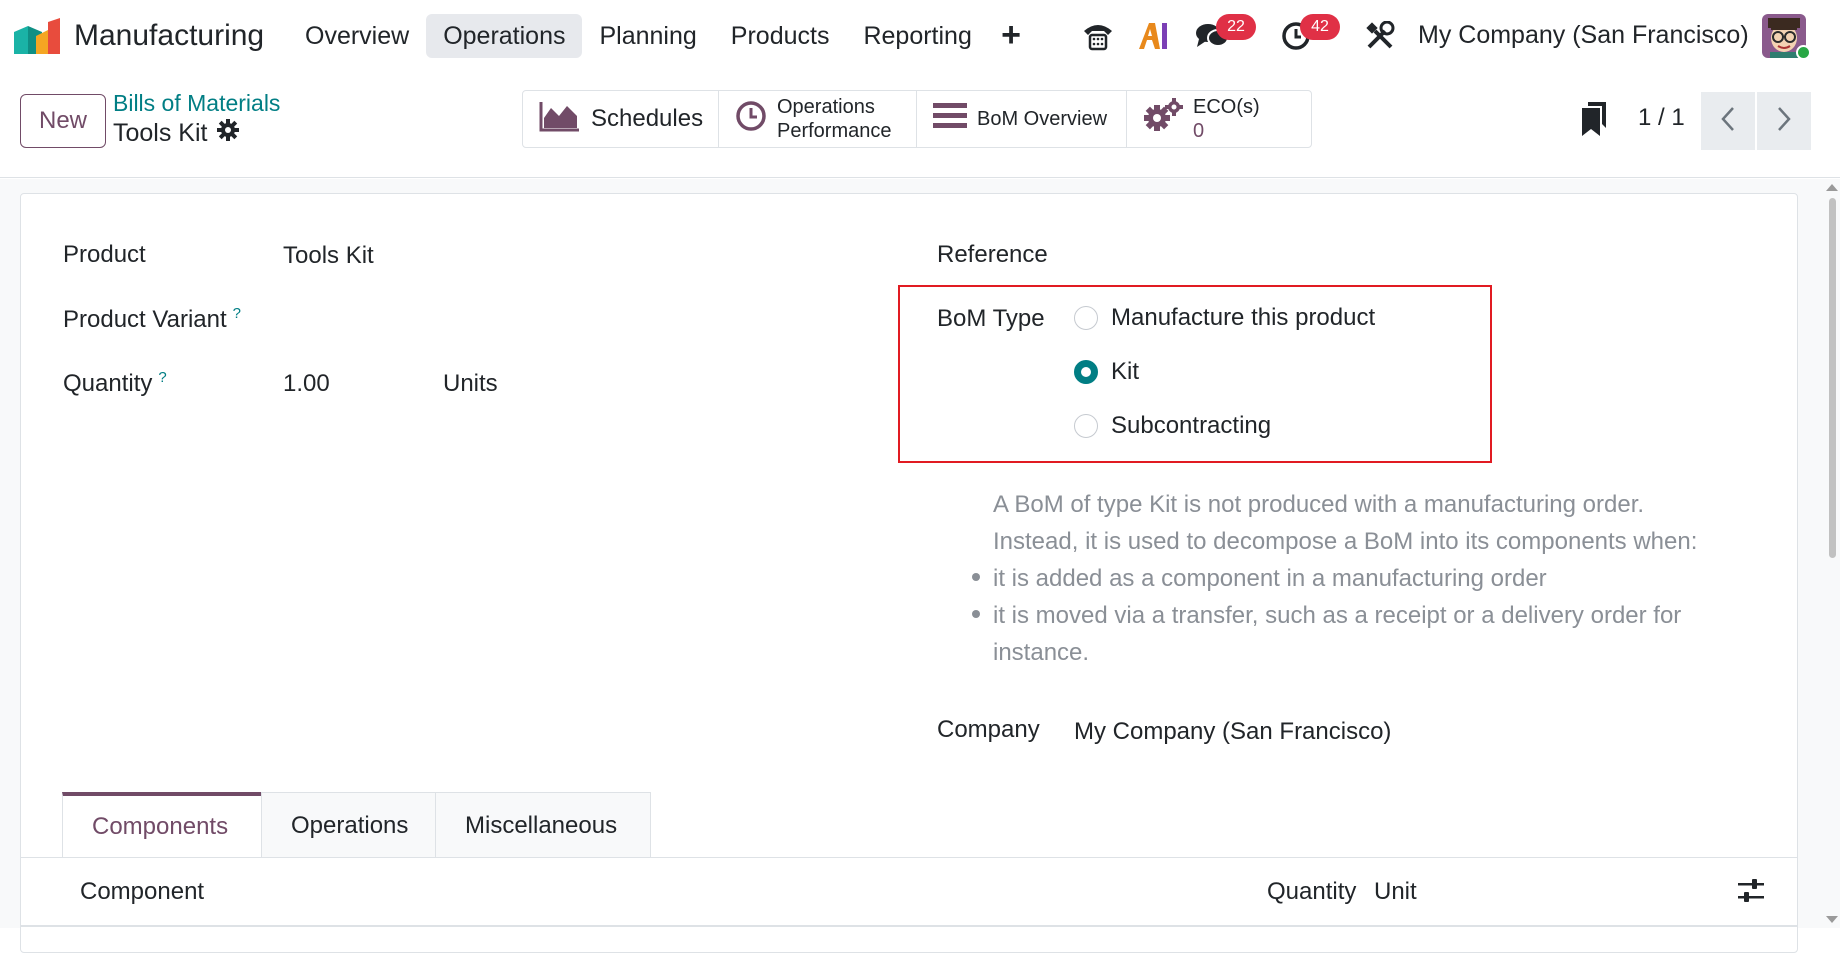 The height and width of the screenshot is (953, 1840). Describe the element at coordinates (991, 318) in the screenshot. I see `bom-type-label: BoM Type` at that location.